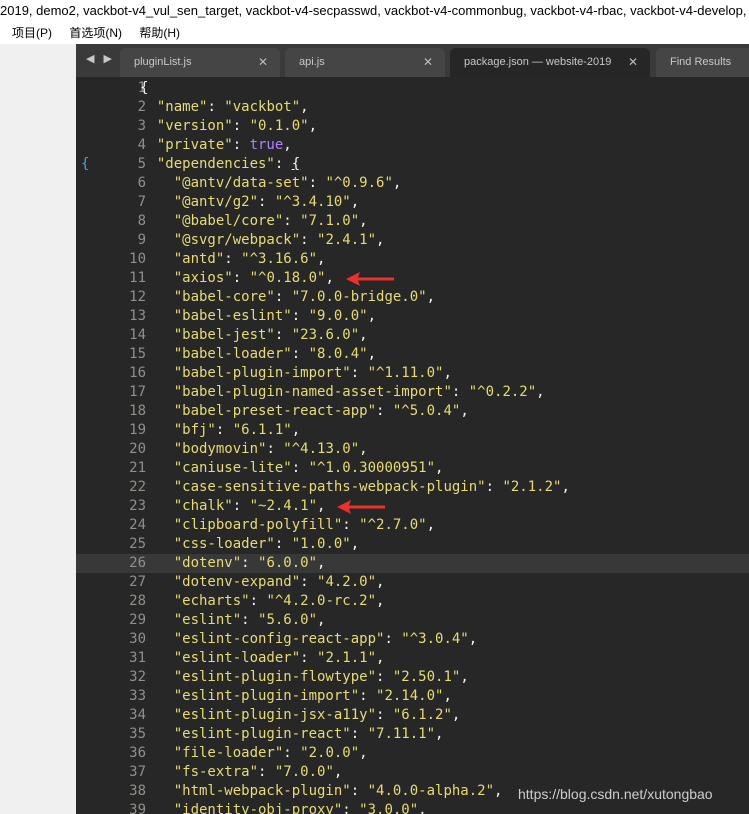 The width and height of the screenshot is (749, 814). I want to click on tab-nav-arrows: ◀ ▶, so click(100, 58).